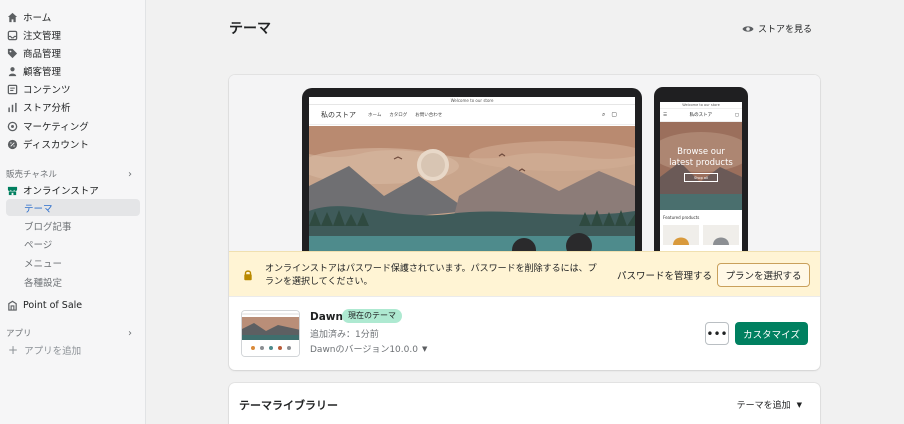  What do you see at coordinates (398, 115) in the screenshot?
I see `preview-menu-item: カタログ` at bounding box center [398, 115].